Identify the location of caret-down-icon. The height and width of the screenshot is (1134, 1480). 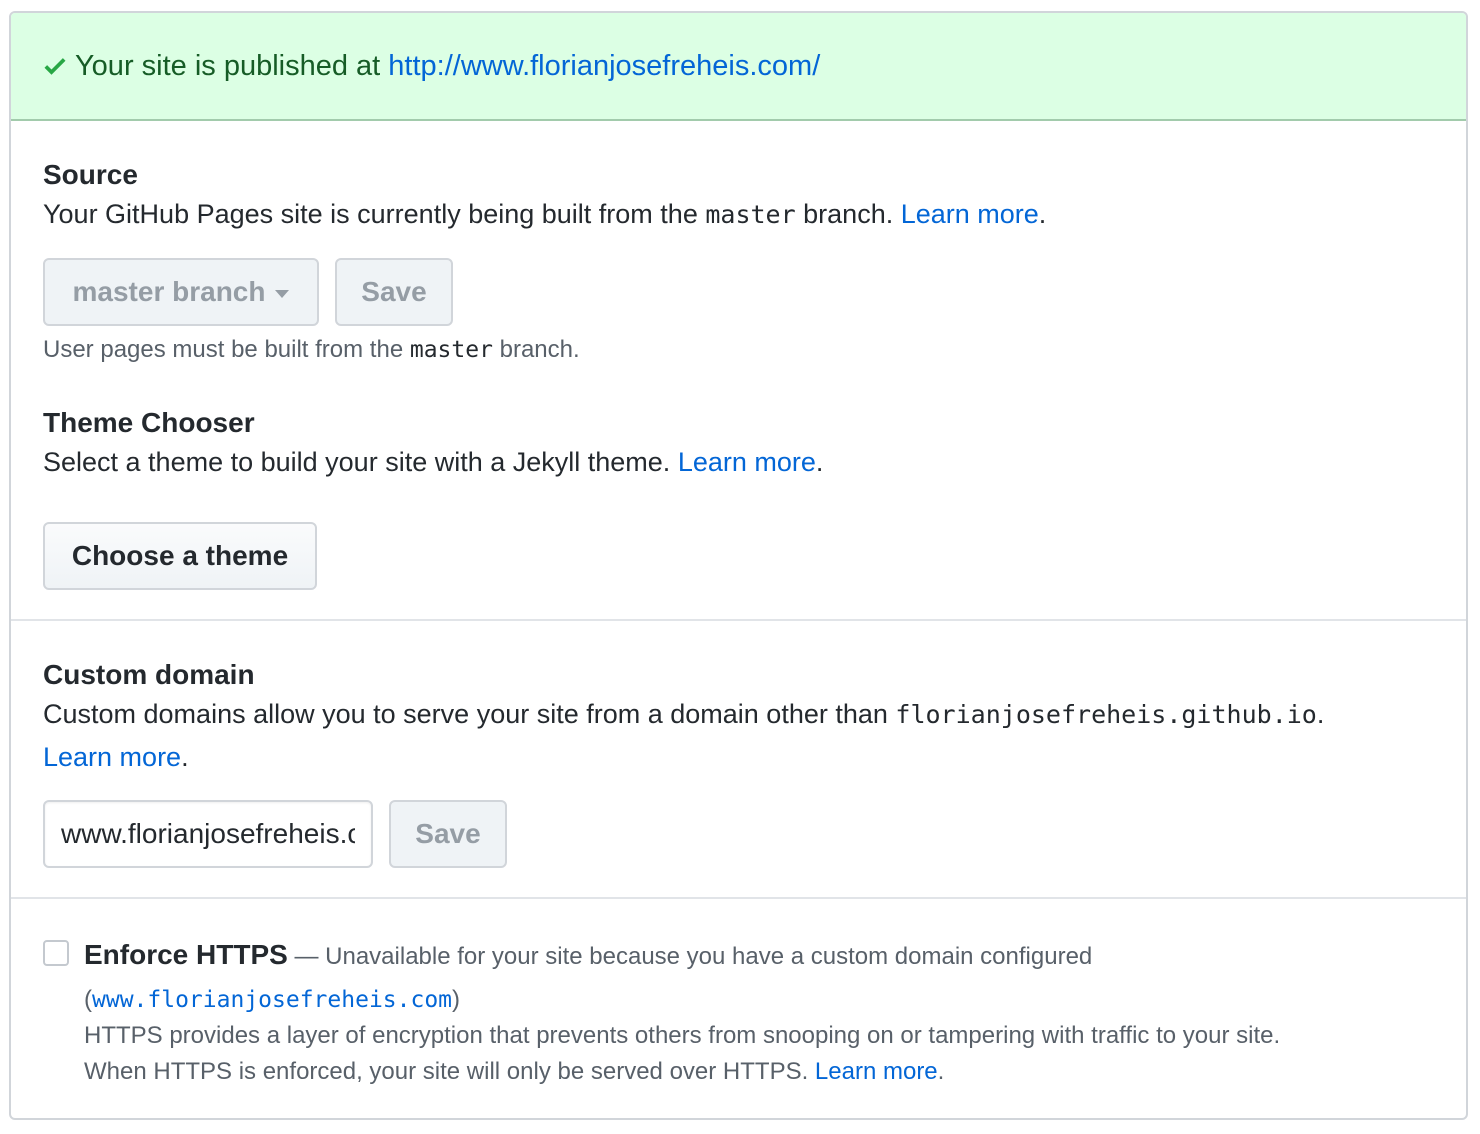
(282, 294).